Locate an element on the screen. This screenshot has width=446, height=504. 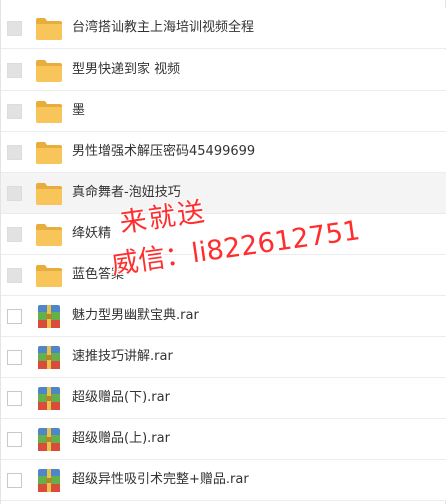
file-name: 墨 is located at coordinates (78, 111).